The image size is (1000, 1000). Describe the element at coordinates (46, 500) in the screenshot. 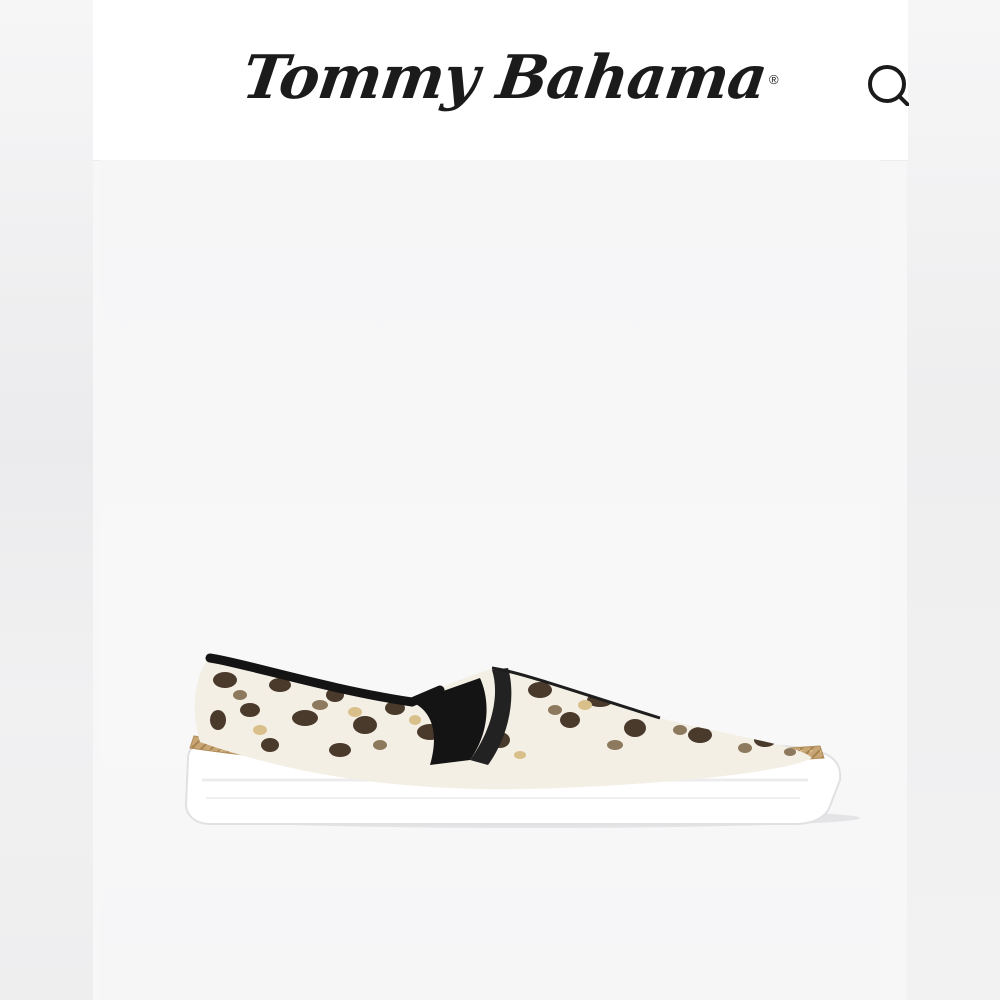

I see `left-gutter` at that location.